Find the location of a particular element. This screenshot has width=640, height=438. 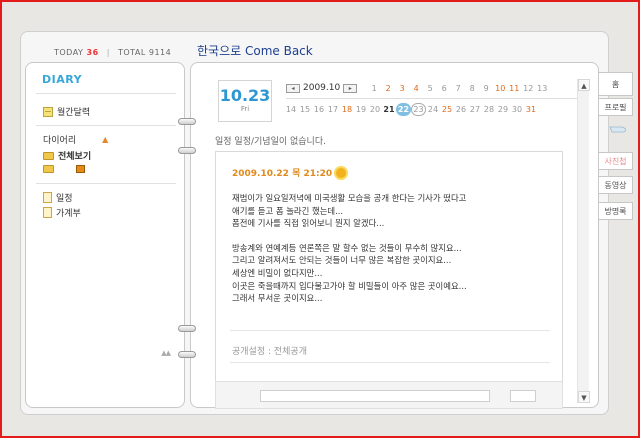

monthly-calendar-link: 월간달력 is located at coordinates (66, 111).